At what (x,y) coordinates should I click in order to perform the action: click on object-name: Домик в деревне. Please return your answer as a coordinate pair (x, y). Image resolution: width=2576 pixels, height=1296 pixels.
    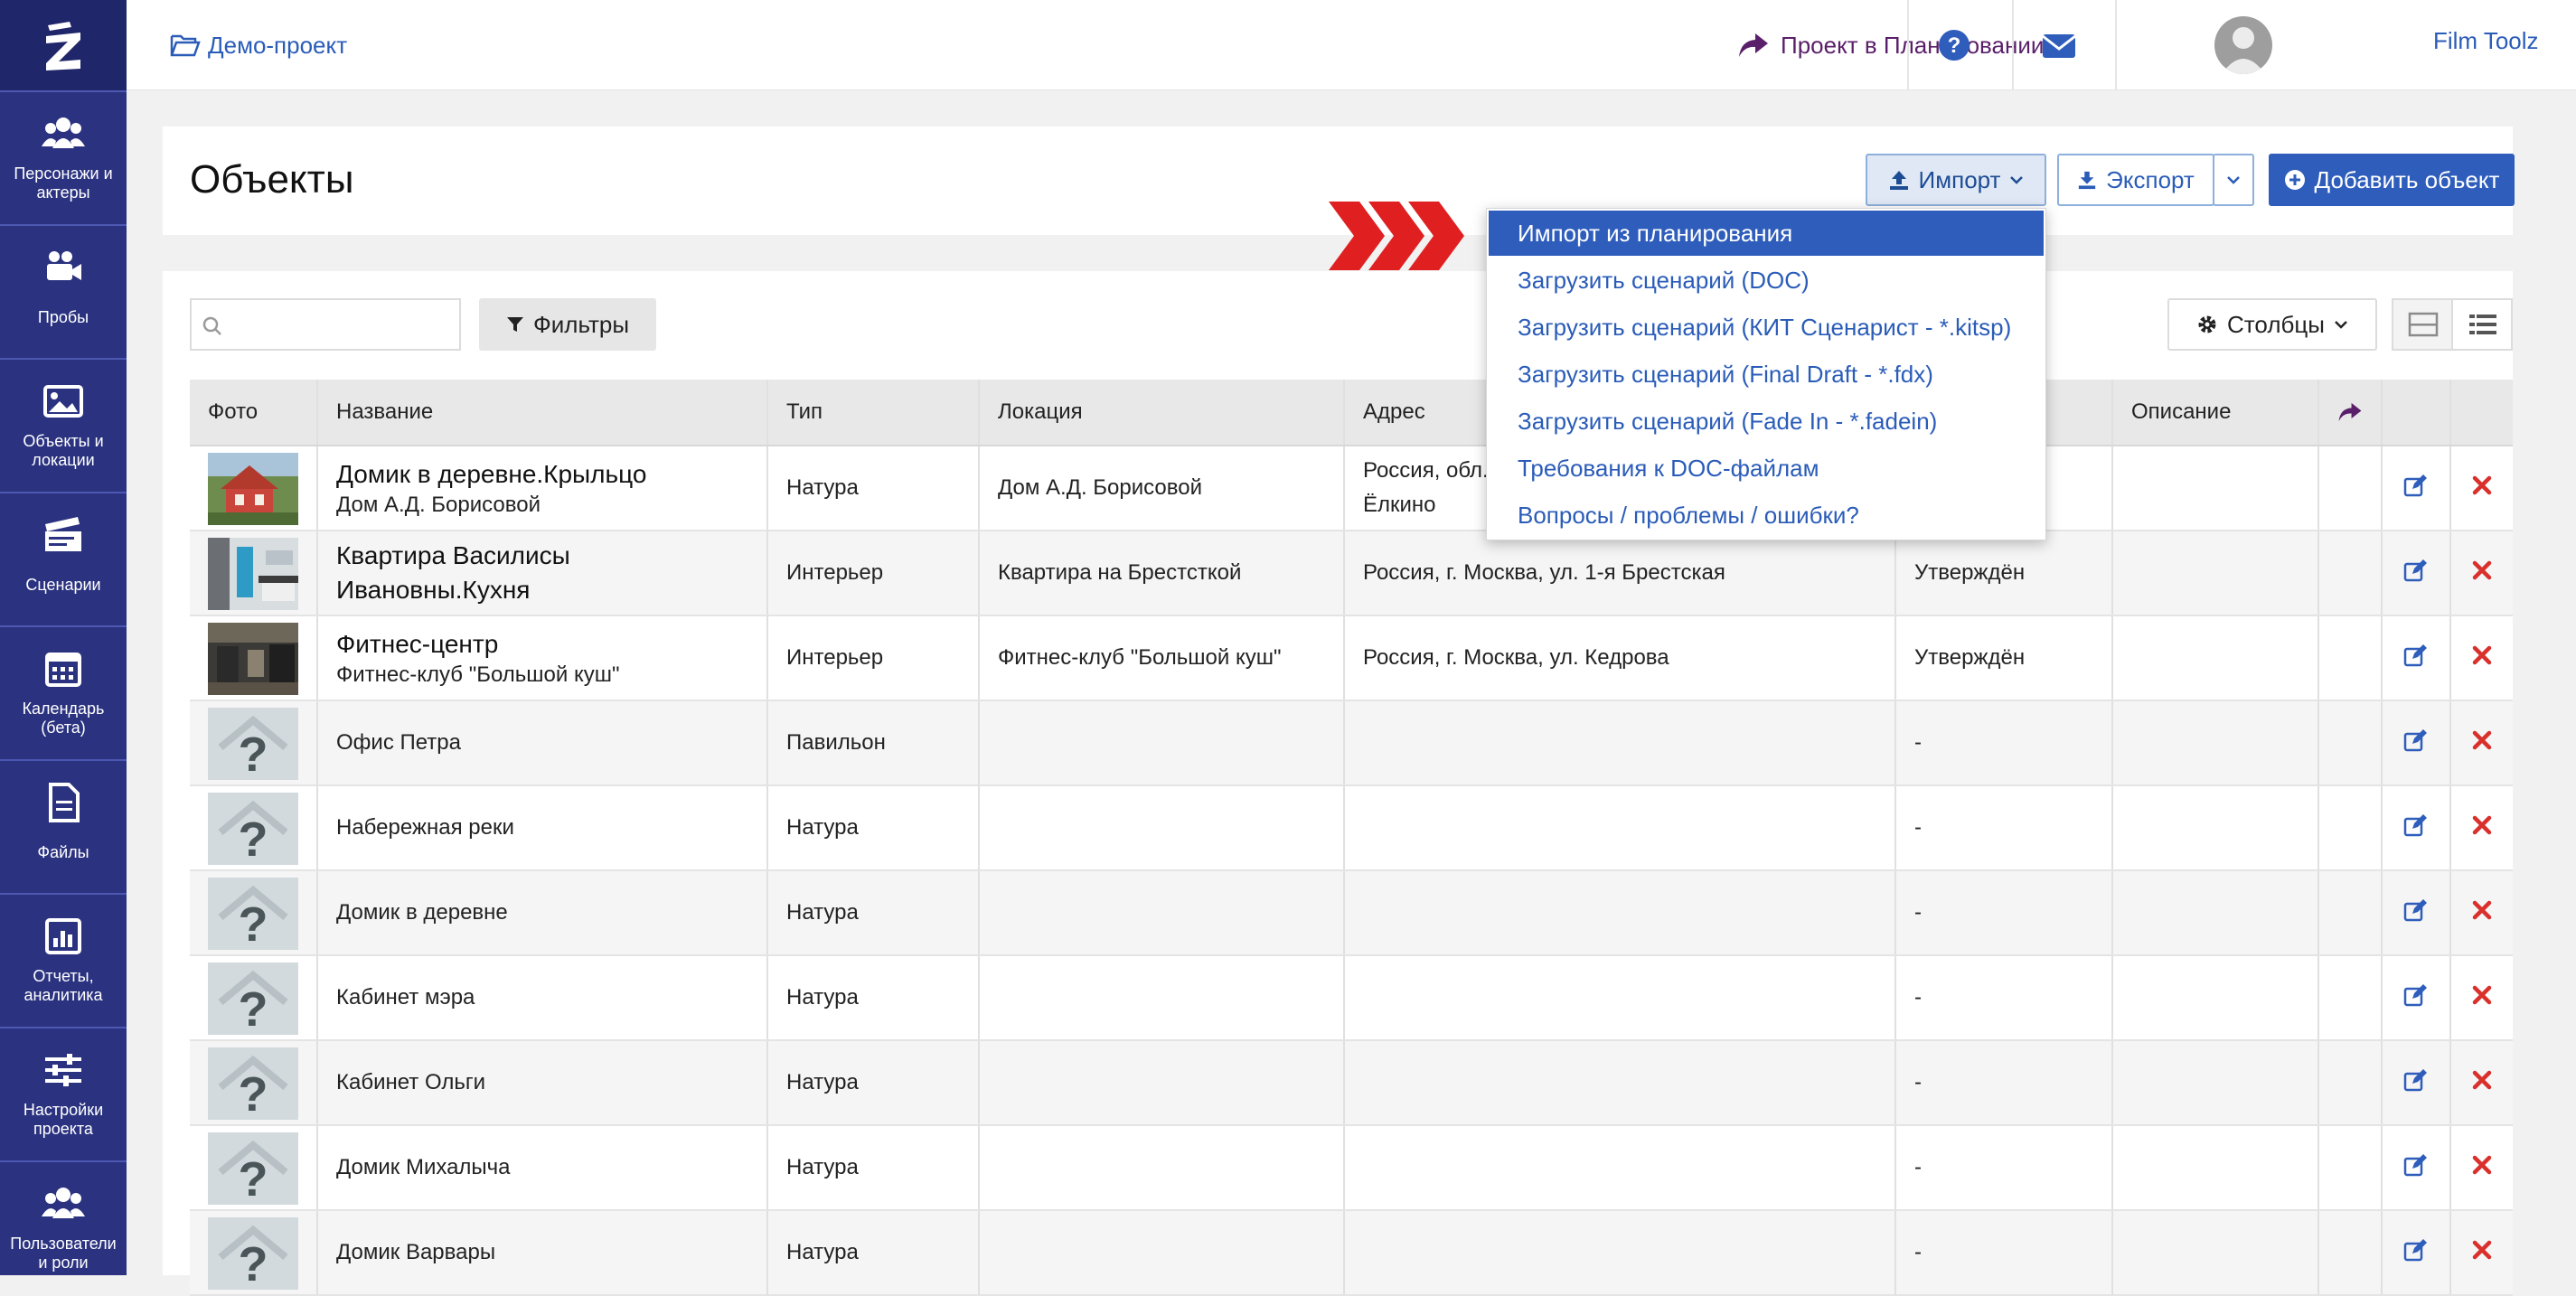
    Looking at the image, I should click on (422, 912).